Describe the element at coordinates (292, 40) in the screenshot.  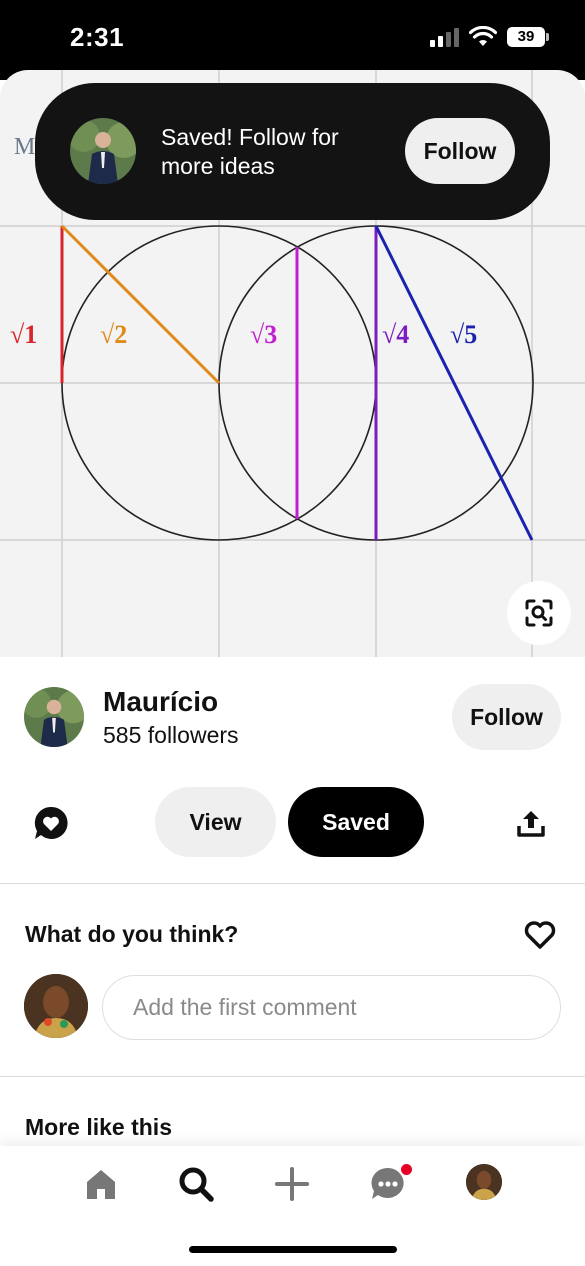
I see `status-bar: 2:31 39` at that location.